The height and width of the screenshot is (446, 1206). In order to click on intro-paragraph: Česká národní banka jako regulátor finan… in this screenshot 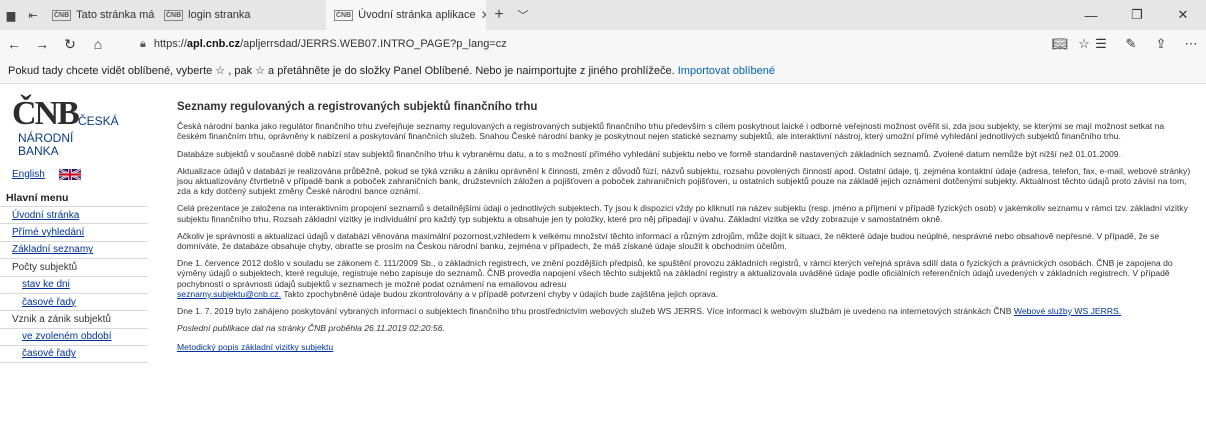, I will do `click(671, 131)`.